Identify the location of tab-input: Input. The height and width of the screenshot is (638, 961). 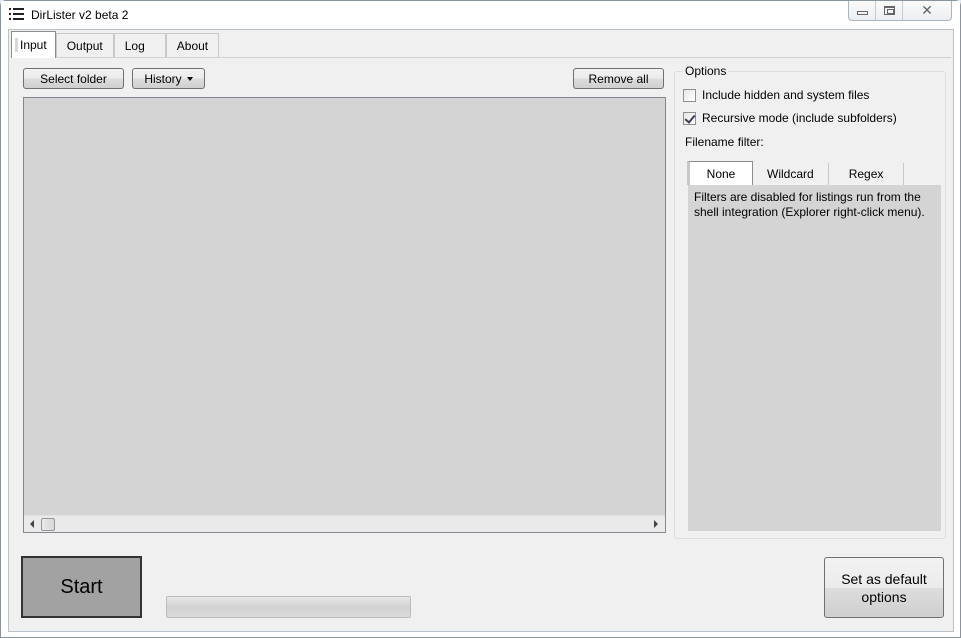
(33, 44).